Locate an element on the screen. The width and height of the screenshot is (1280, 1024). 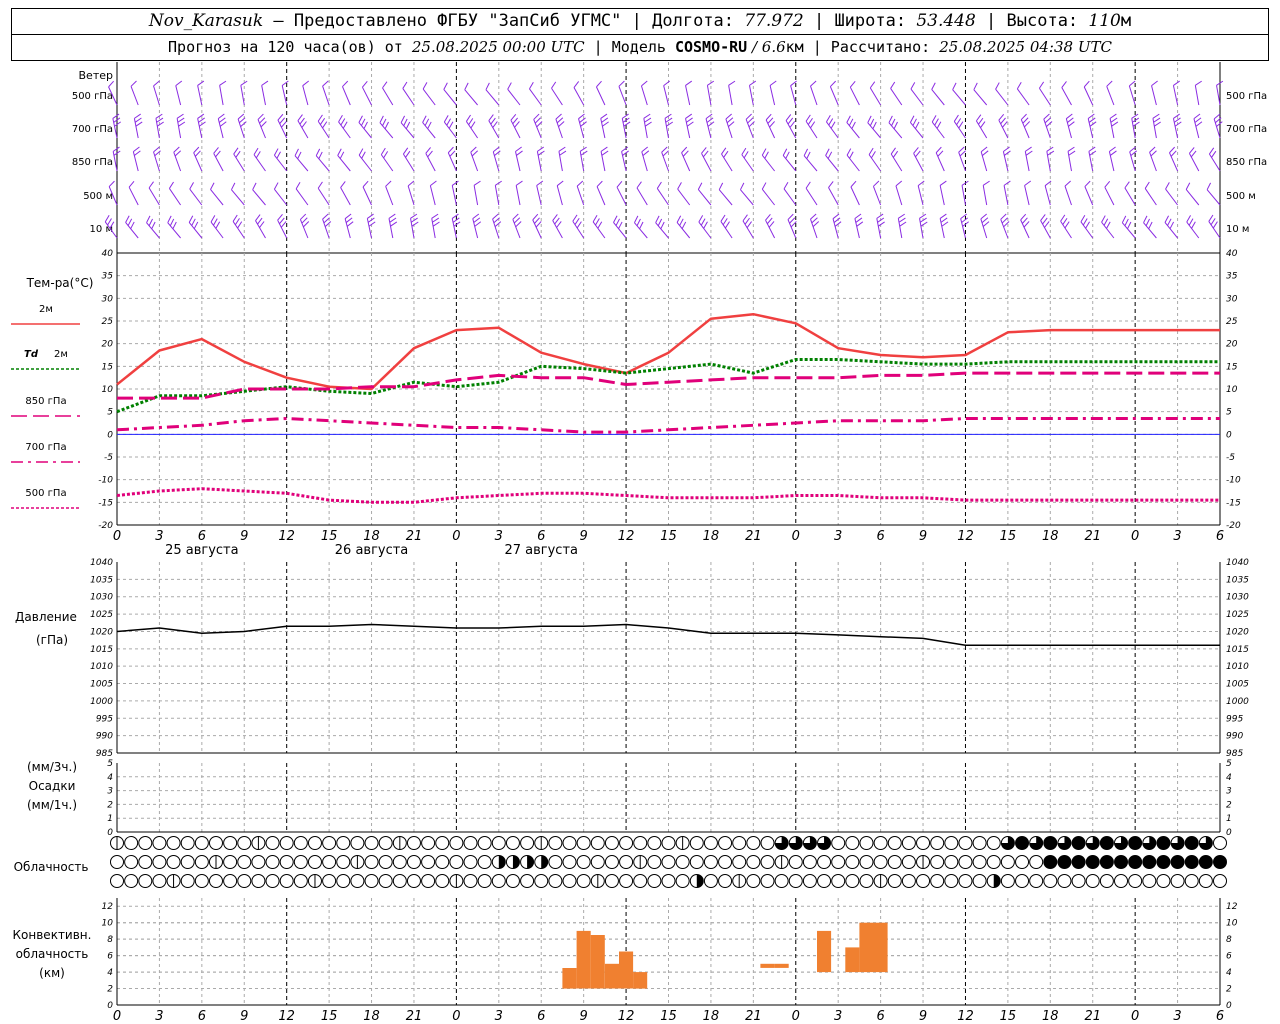
precip-ytick: 0 is located at coordinates (110, 833).